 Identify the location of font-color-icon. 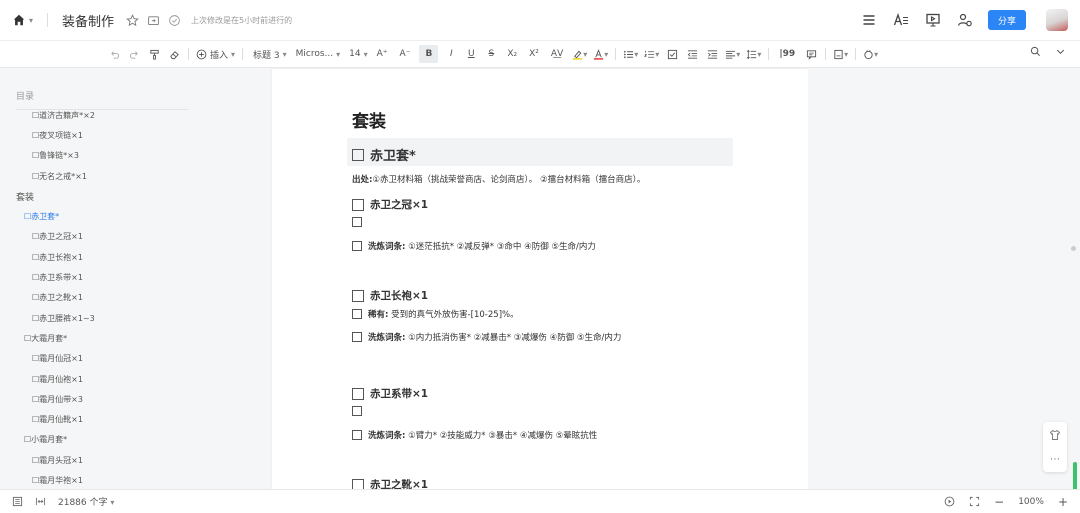
(599, 54).